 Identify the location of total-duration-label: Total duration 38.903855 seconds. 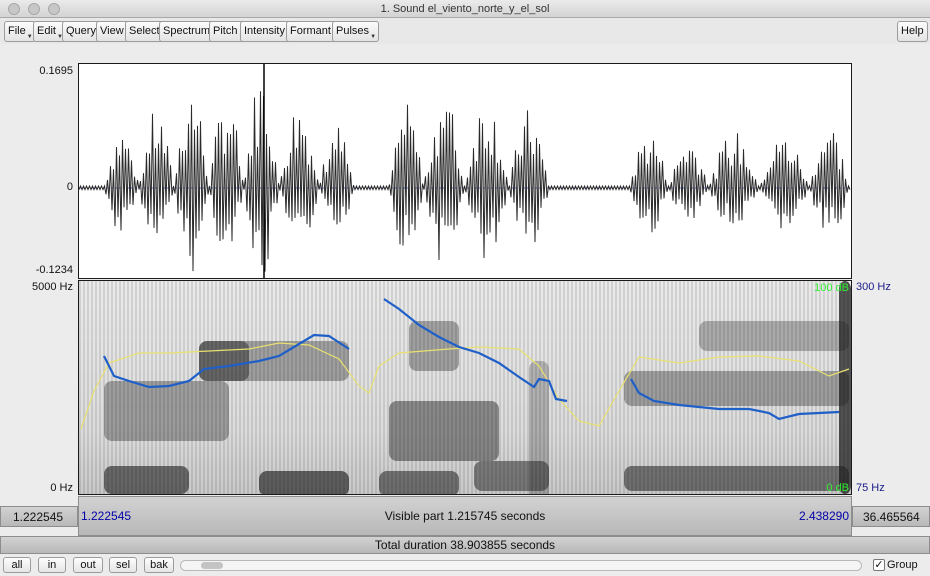
(465, 545).